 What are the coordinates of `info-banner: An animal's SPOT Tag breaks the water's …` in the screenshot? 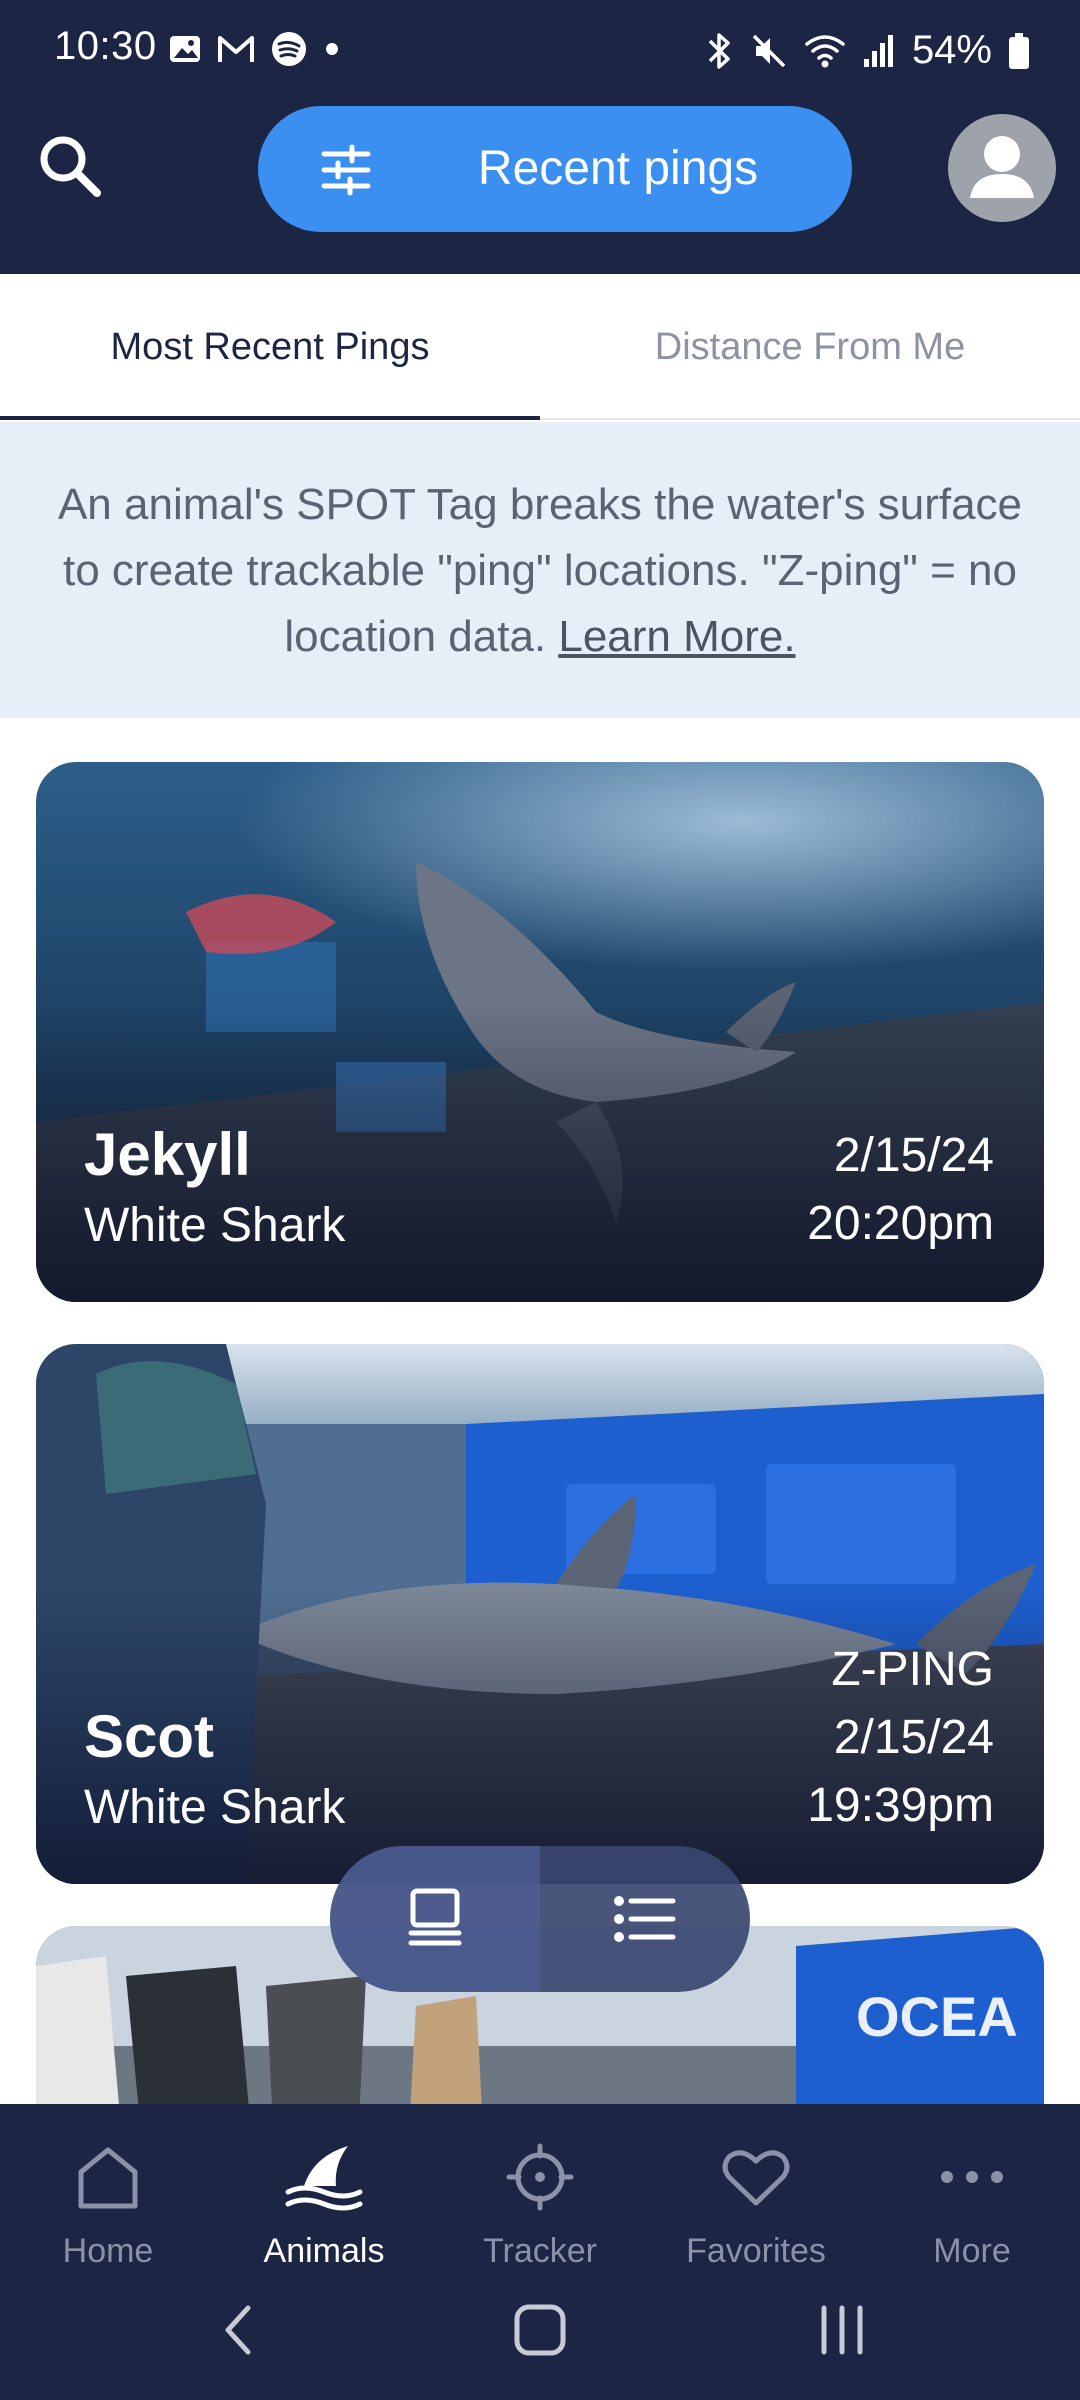 It's located at (540, 570).